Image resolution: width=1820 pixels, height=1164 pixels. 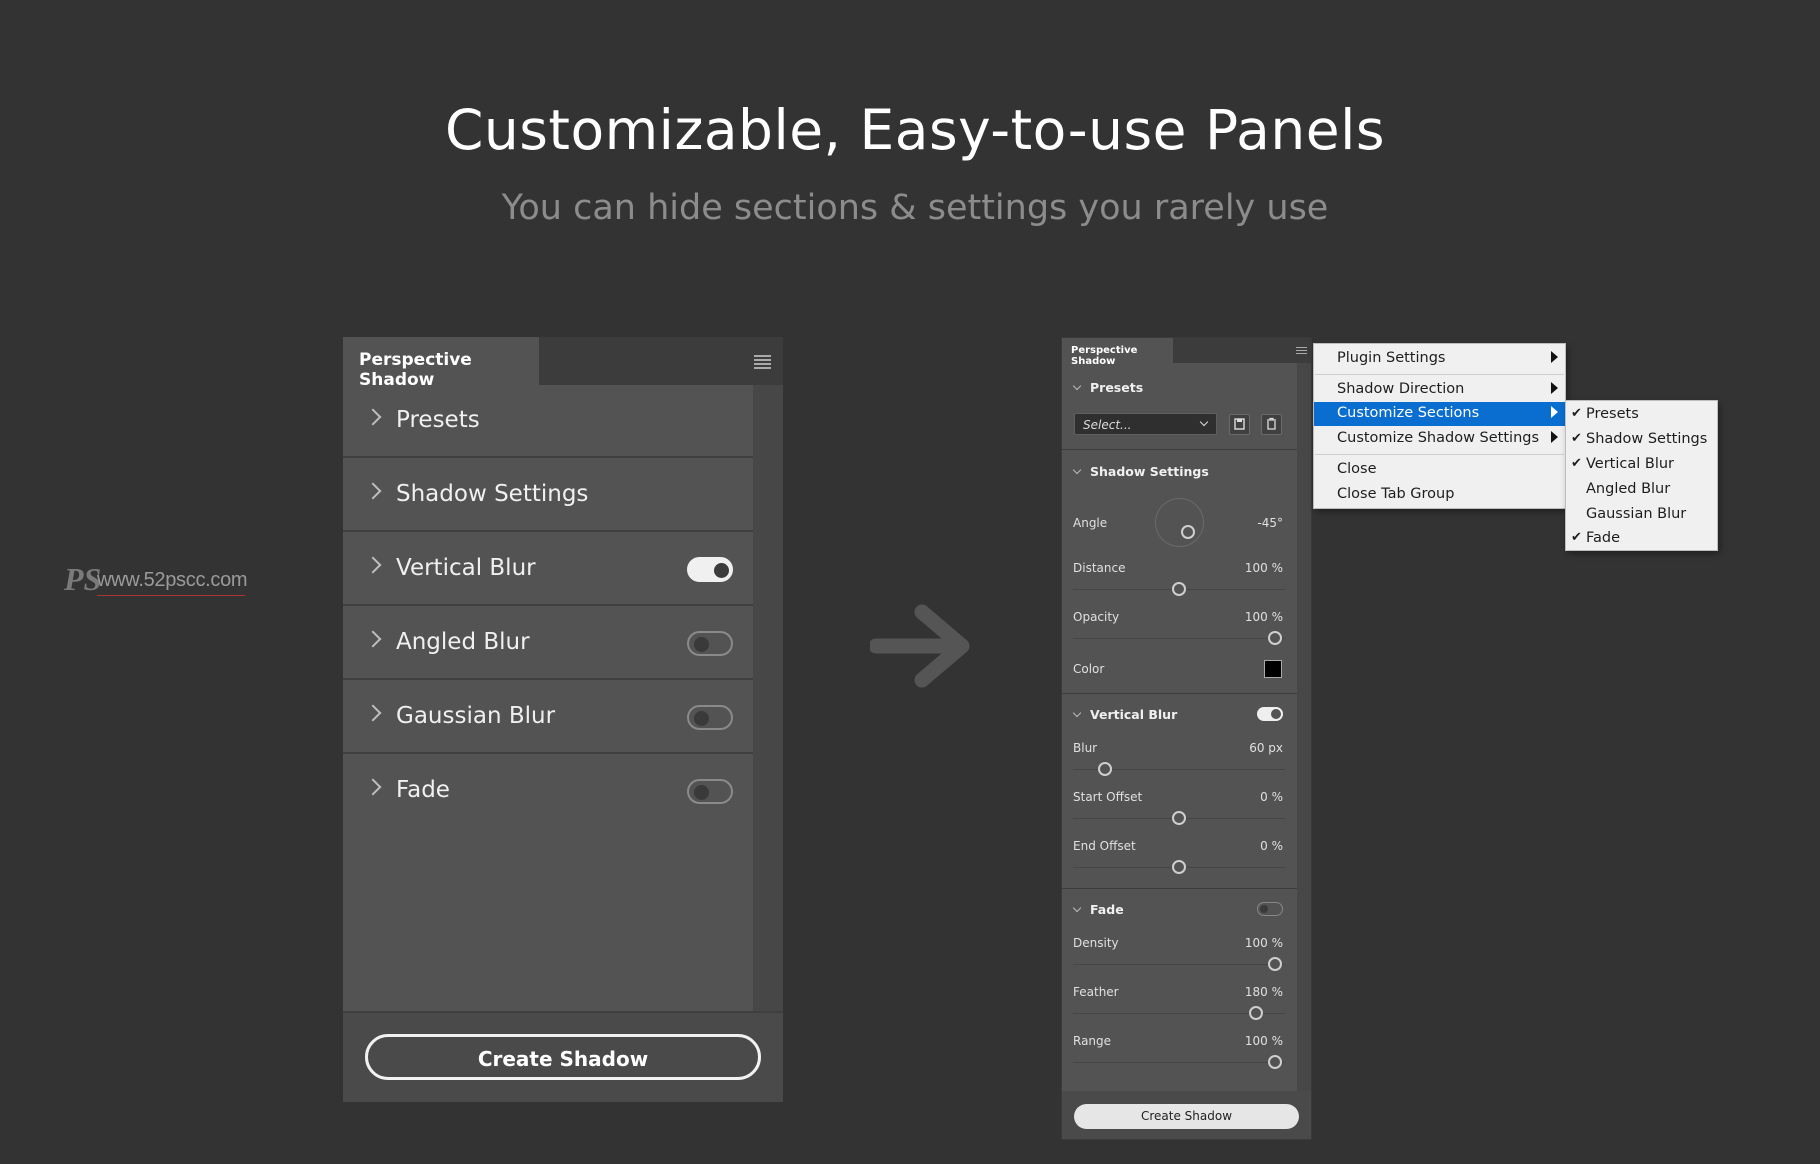 I want to click on section-shadow-settings-header: Shadow Settings, so click(x=1140, y=471).